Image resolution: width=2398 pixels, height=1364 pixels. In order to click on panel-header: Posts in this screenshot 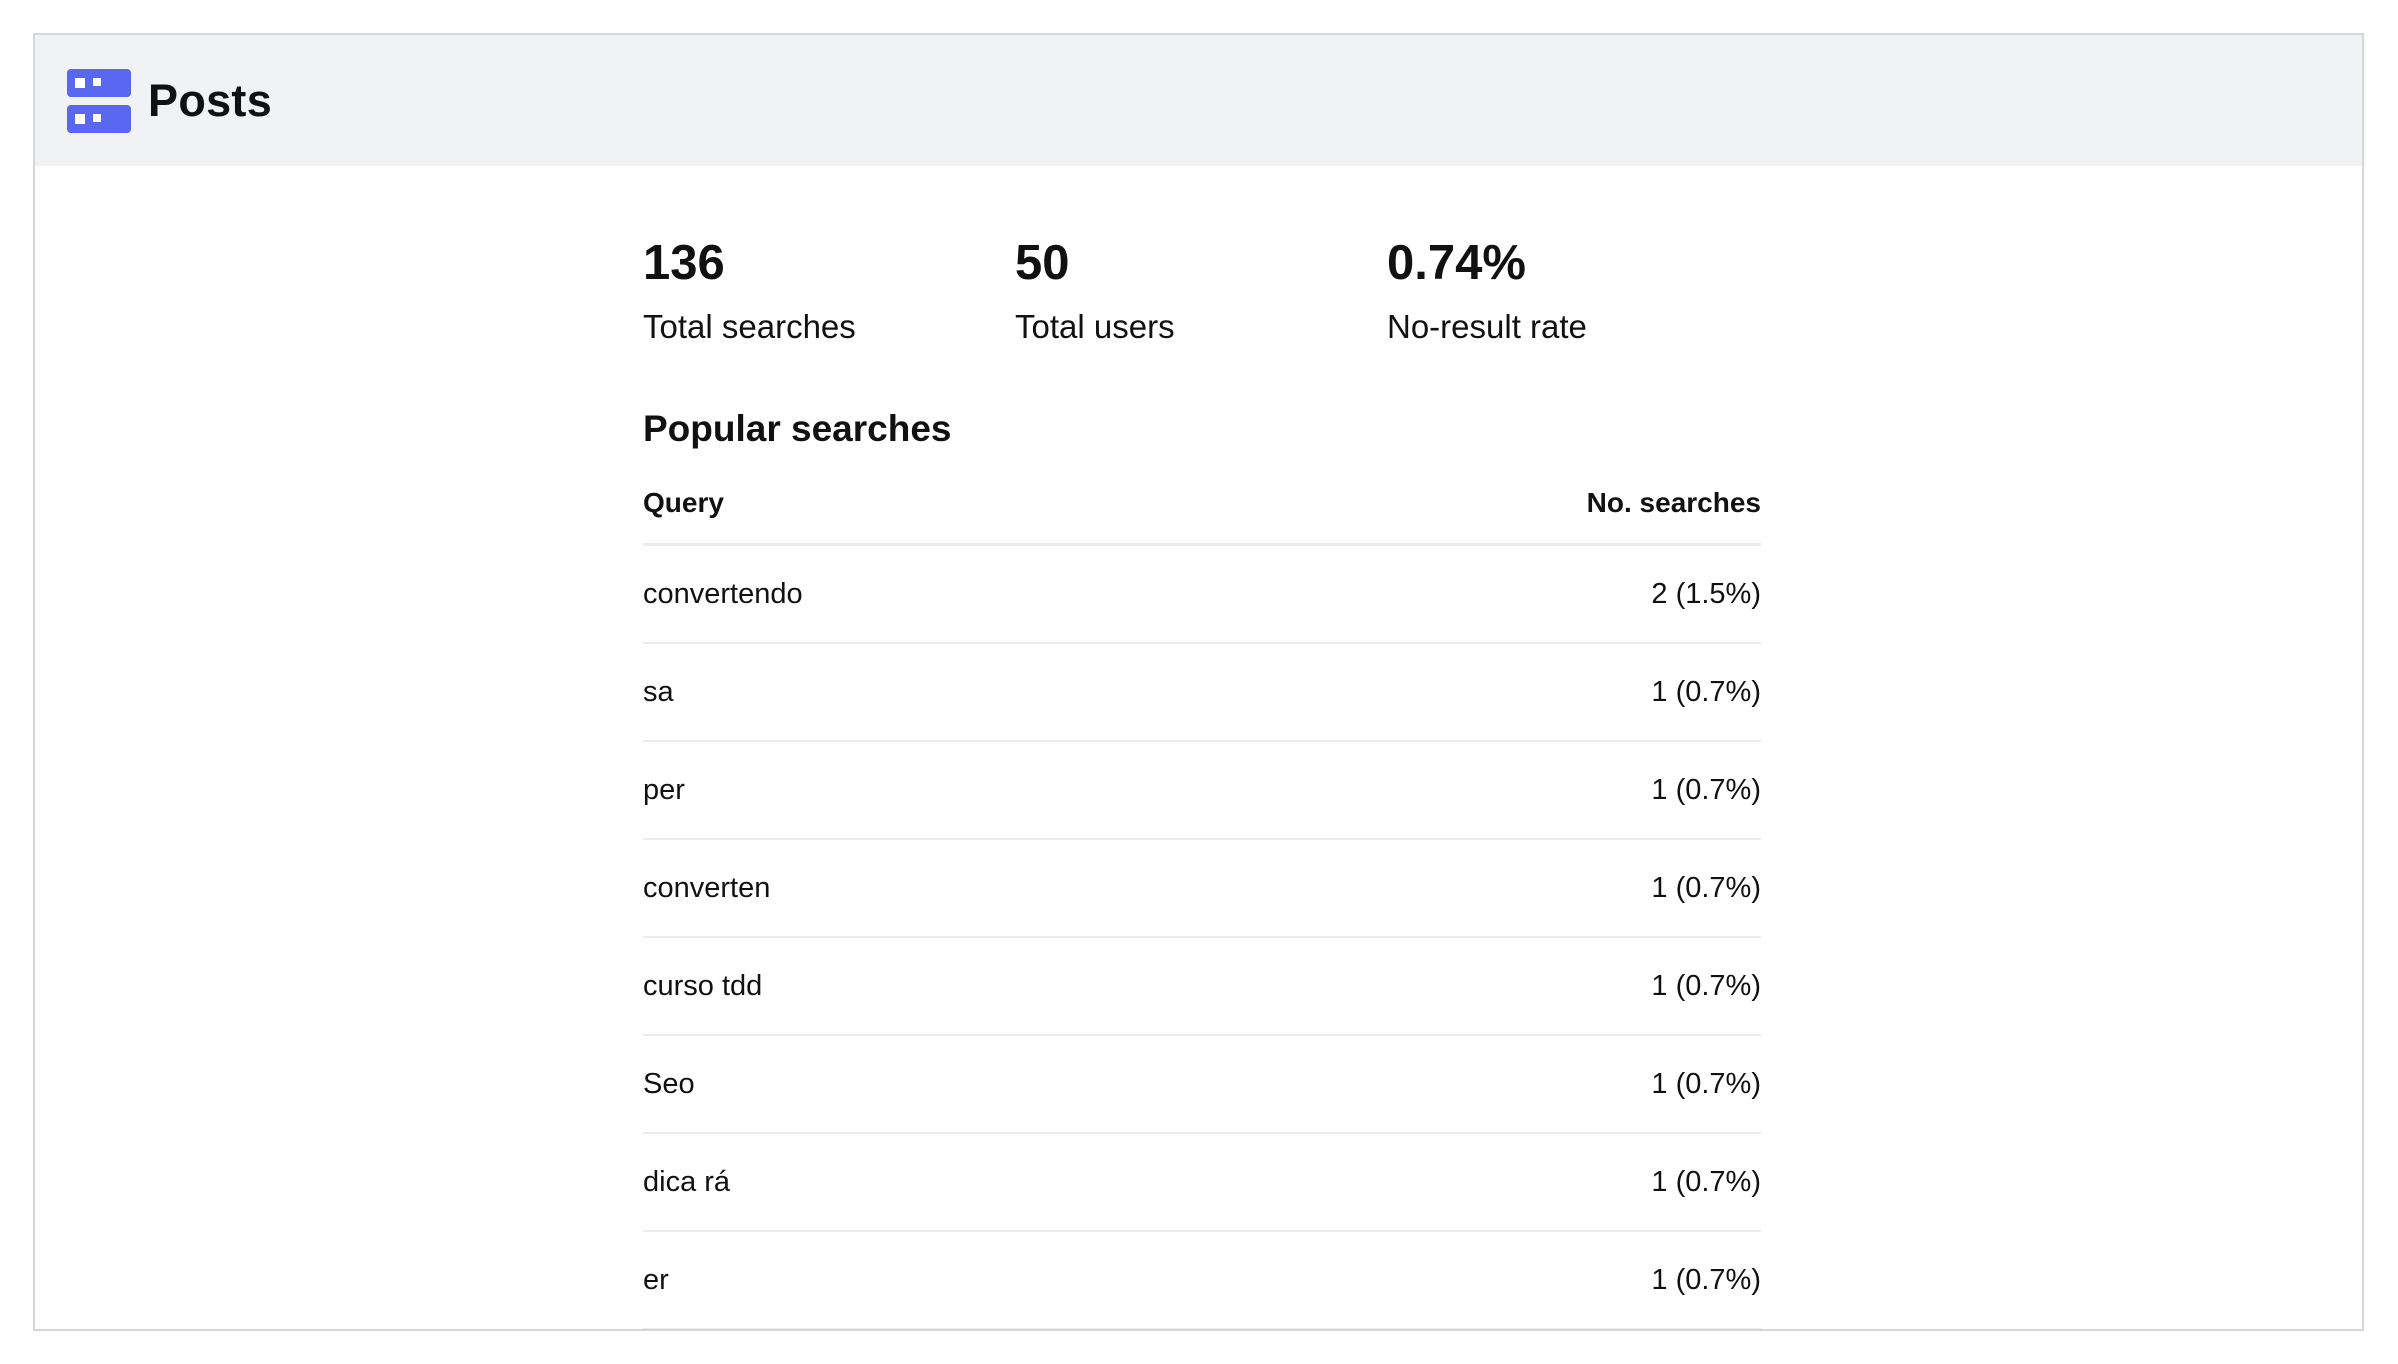, I will do `click(1198, 100)`.